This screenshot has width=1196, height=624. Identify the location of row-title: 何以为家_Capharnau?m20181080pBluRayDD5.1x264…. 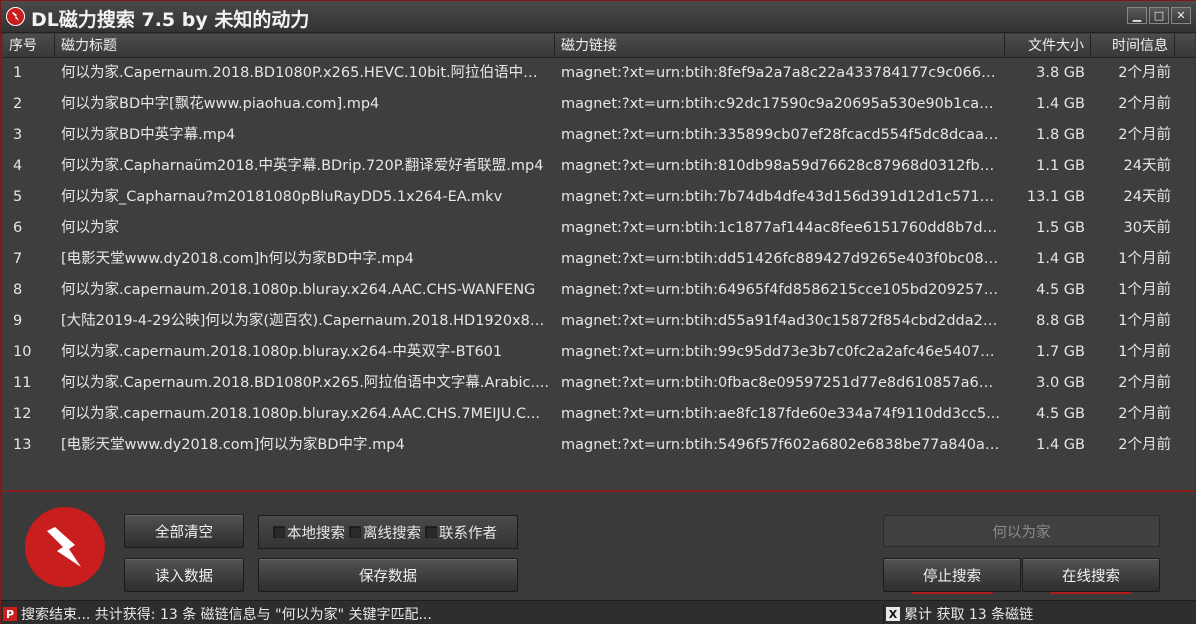
(282, 197).